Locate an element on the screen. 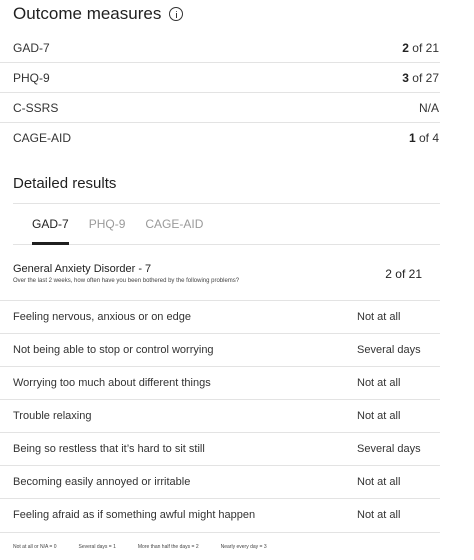 Image resolution: width=474 pixels, height=560 pixels. outcome-measures-label: Outcome measures is located at coordinates (87, 13).